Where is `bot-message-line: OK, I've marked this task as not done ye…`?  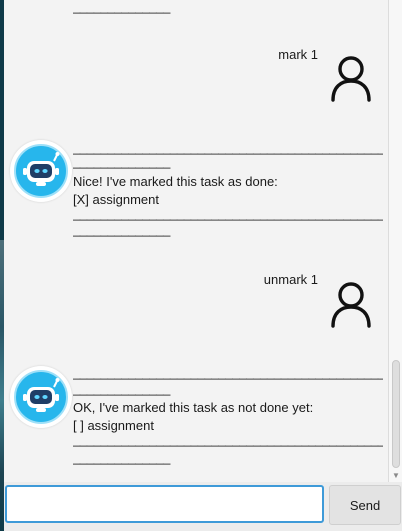
bot-message-line: OK, I've marked this task as not done ye… is located at coordinates (193, 407).